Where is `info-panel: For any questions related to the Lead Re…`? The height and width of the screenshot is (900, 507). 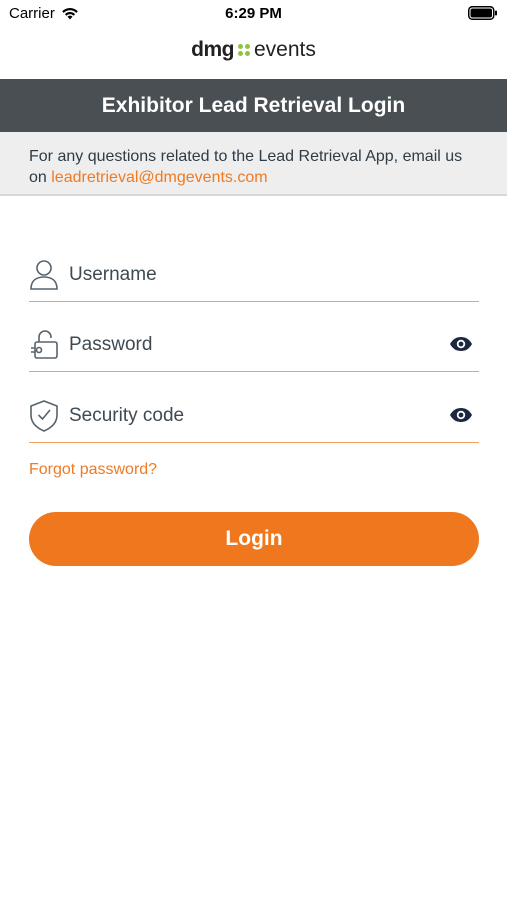
info-panel: For any questions related to the Lead Re… is located at coordinates (253, 164).